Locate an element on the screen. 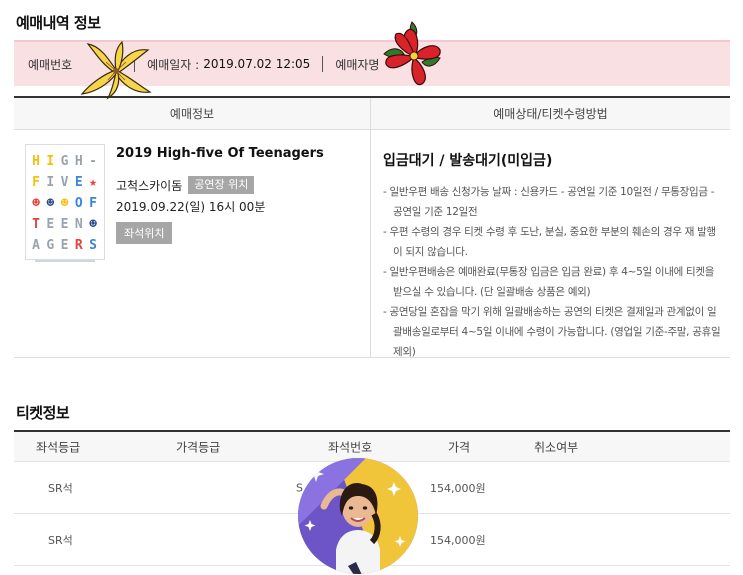  seat-number-header: 좌석번호 is located at coordinates (350, 447).